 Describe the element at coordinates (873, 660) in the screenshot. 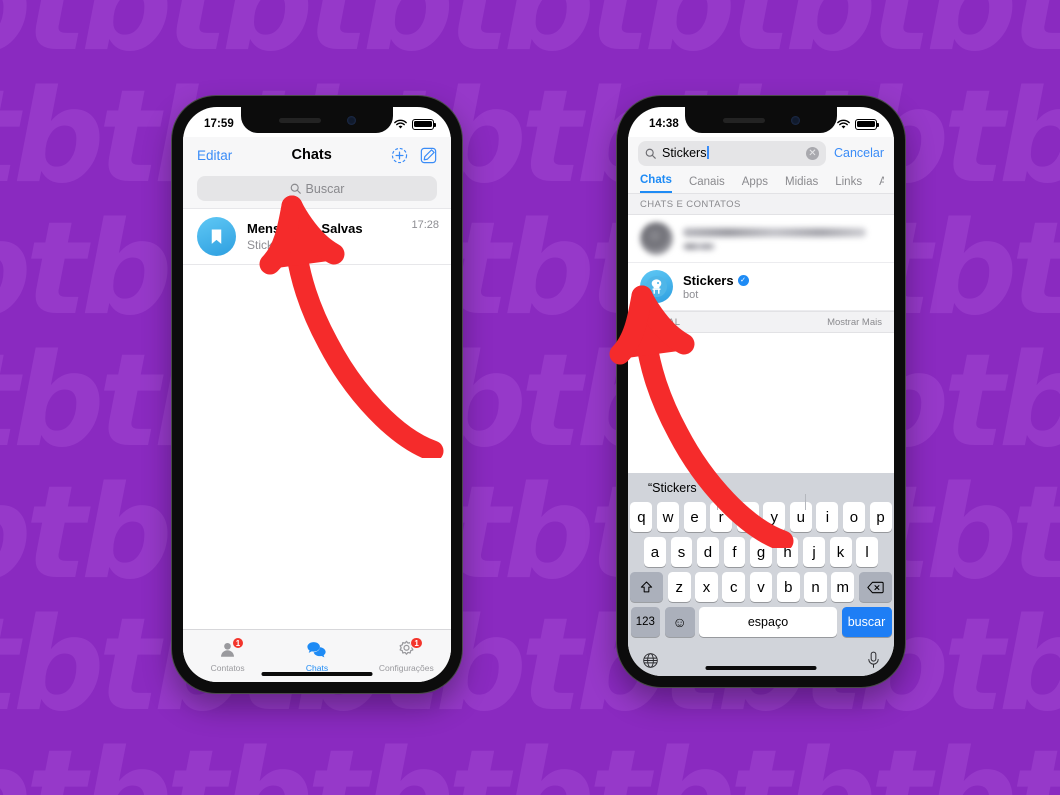

I see `microphone-icon` at that location.